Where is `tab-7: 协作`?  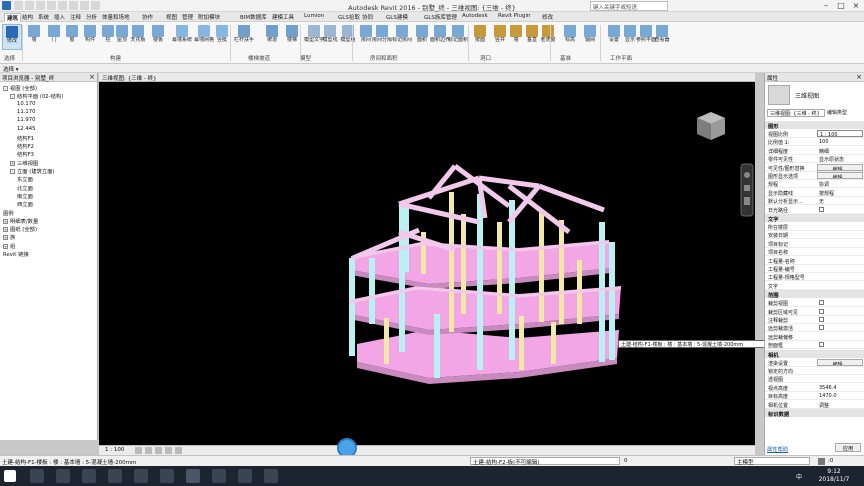
tab-7: 协作 is located at coordinates (147, 17).